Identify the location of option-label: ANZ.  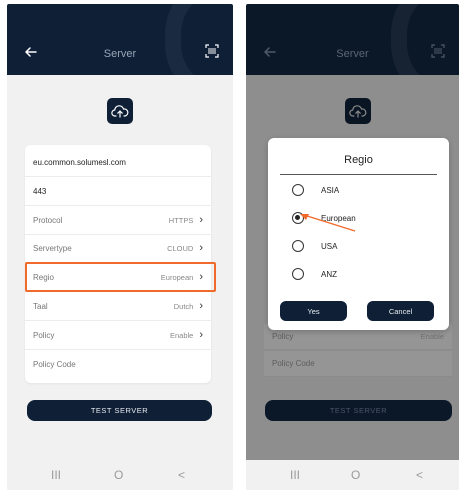
(329, 274).